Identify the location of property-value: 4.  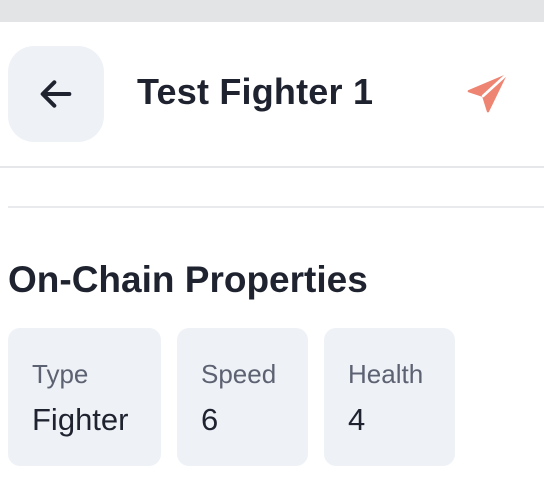
(357, 419).